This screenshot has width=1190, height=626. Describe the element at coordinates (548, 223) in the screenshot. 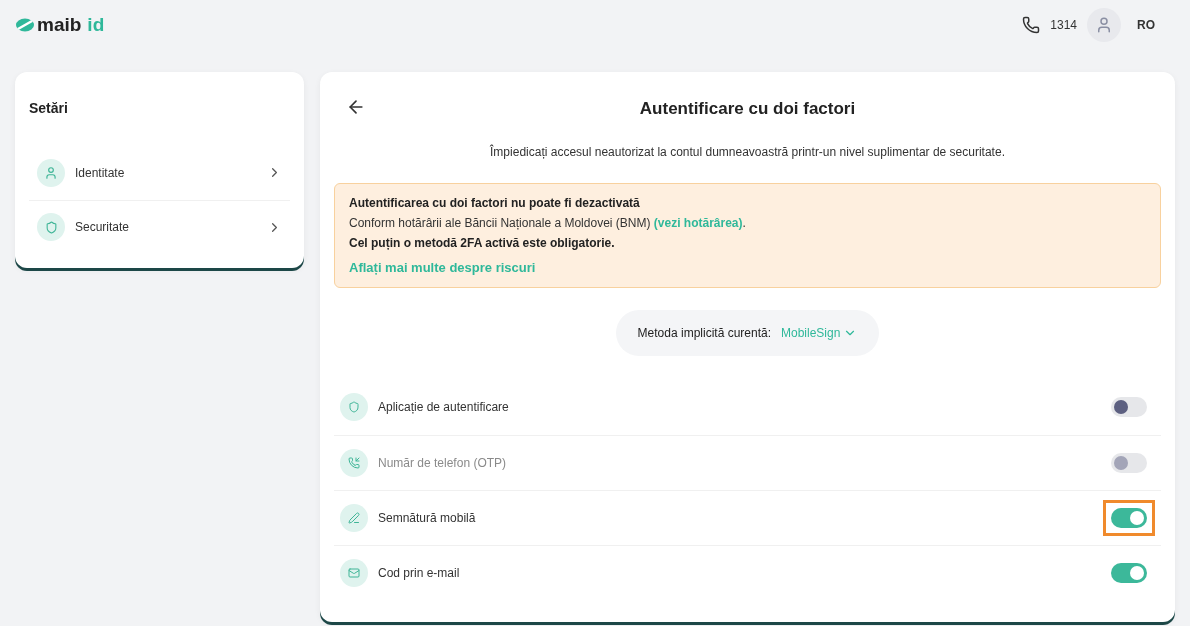

I see `warning-text: Conform hotărârii ale Băncii Naționale a Moldovei (BNM) (vezi hotărârea).` at that location.